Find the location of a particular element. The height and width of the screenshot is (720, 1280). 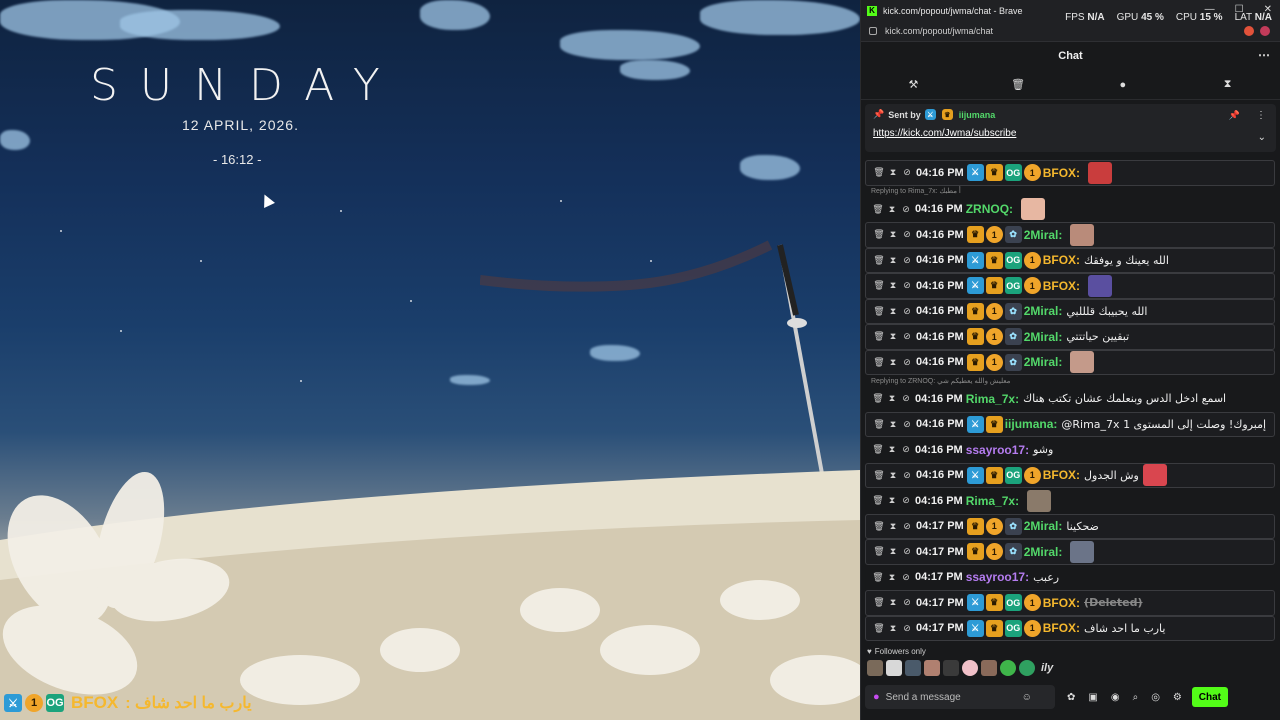

chat-message: 🗑 ⧗ ⊘ 04:17 PM ⚔ ♛ OG 1 BFOX: يارب ما احد شاف is located at coordinates (1070, 628).